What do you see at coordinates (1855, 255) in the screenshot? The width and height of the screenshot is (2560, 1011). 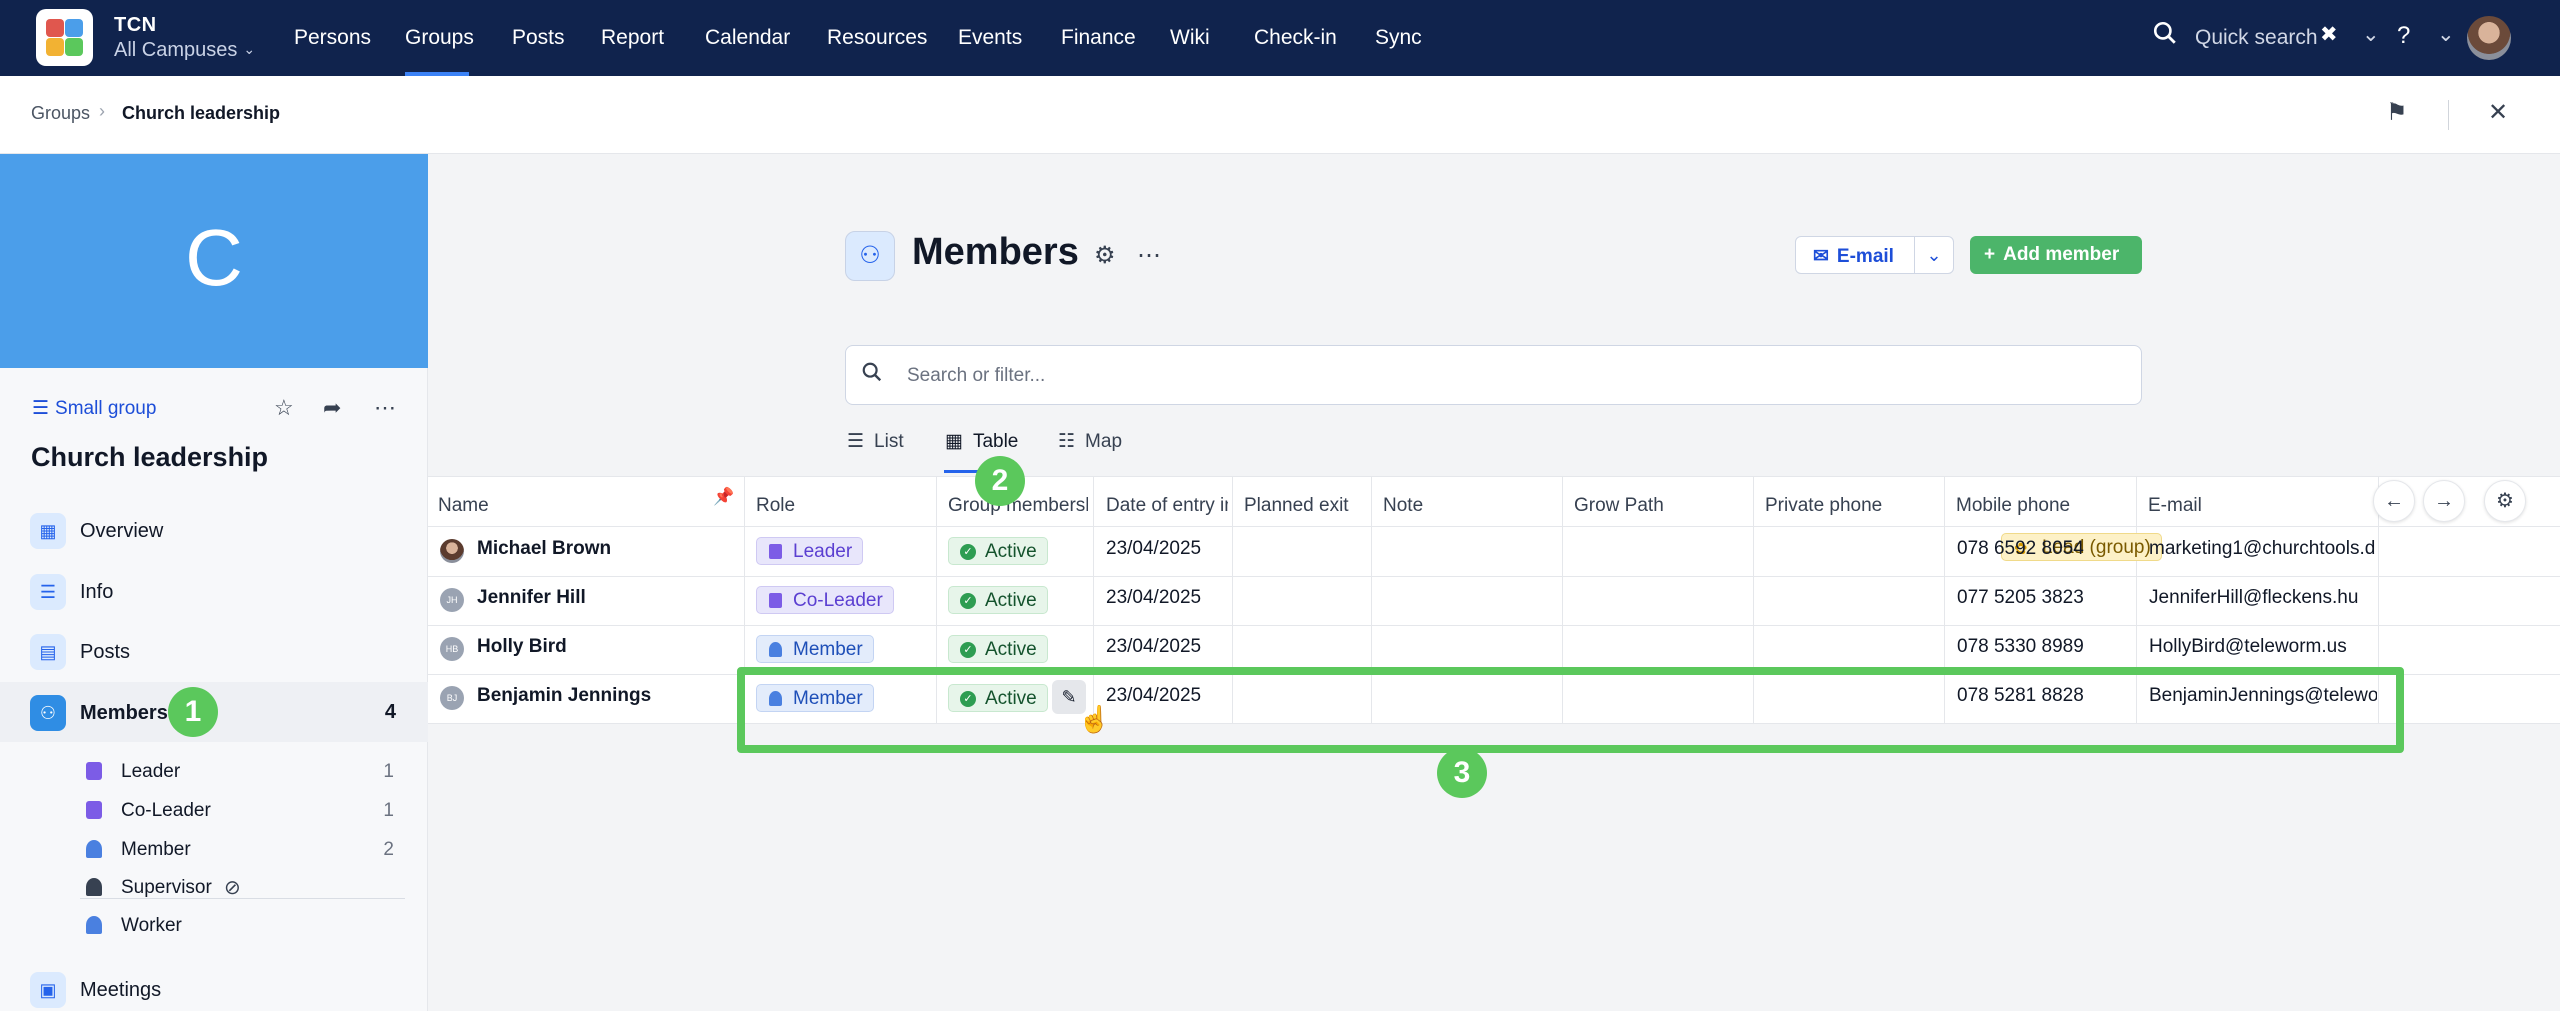 I see `email-button: ✉ E-mail` at bounding box center [1855, 255].